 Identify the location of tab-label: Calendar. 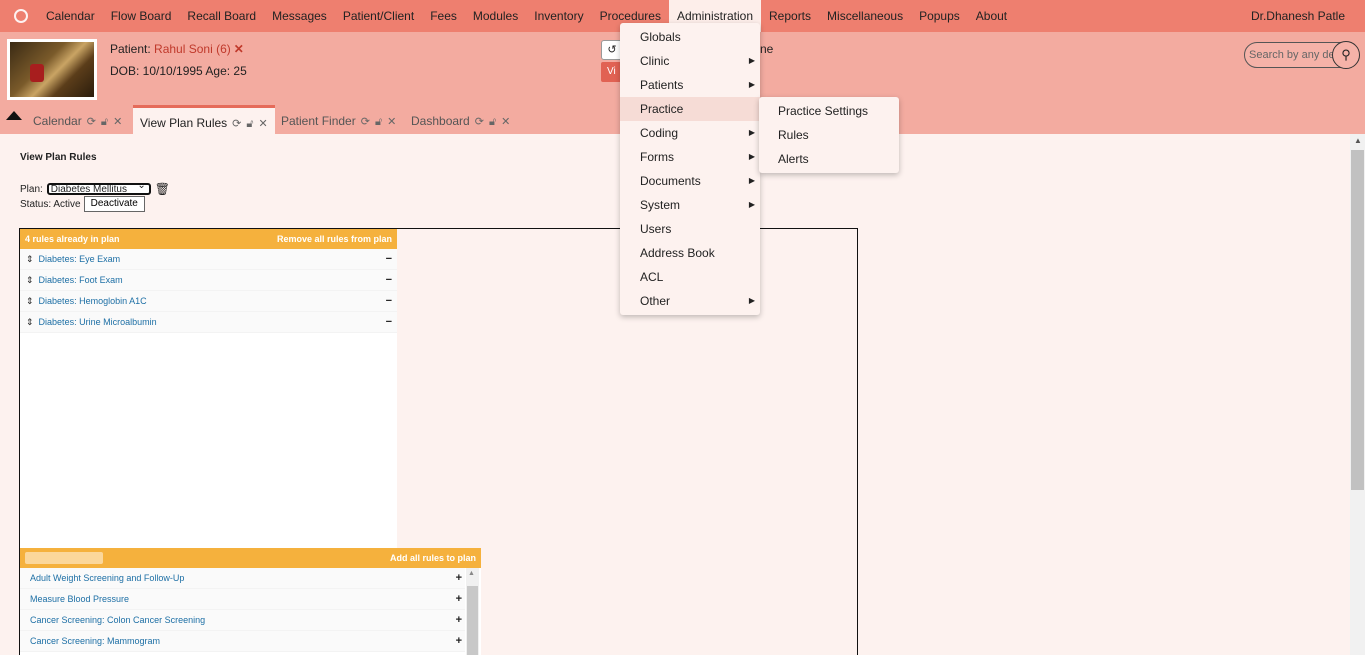
(57, 121).